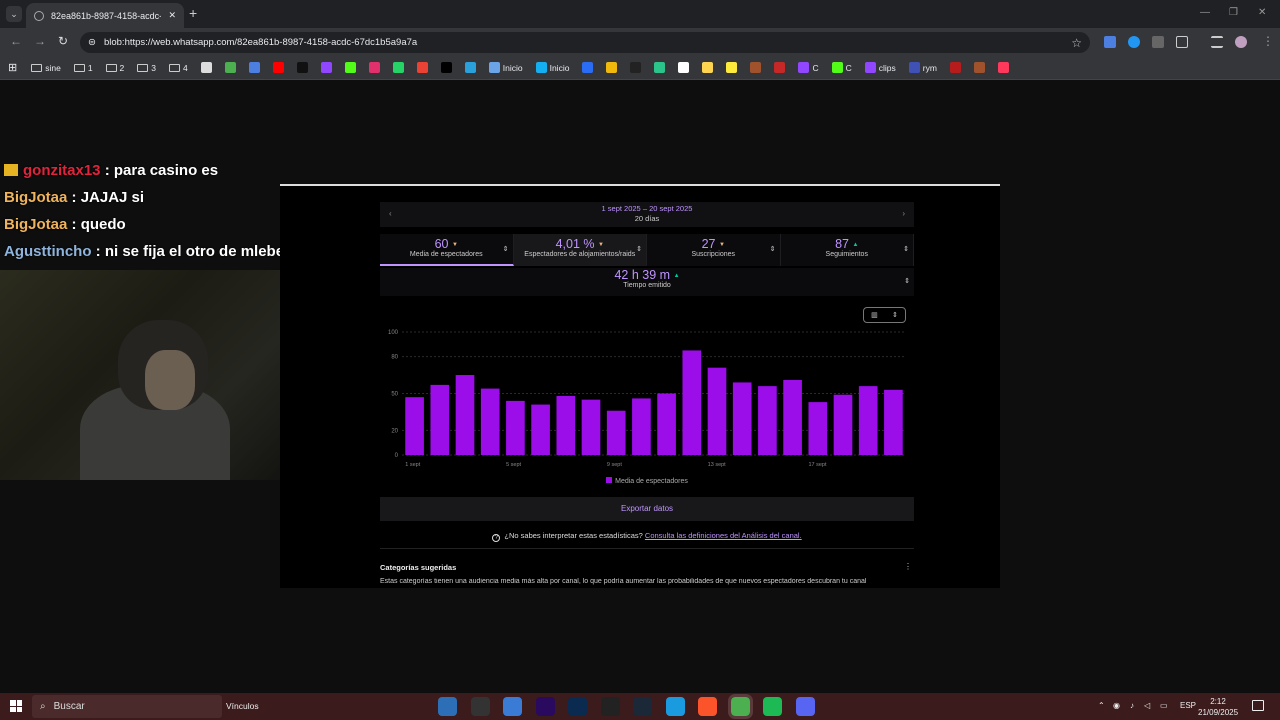  Describe the element at coordinates (1116, 705) in the screenshot. I see `gamepad-icon: ◉` at that location.